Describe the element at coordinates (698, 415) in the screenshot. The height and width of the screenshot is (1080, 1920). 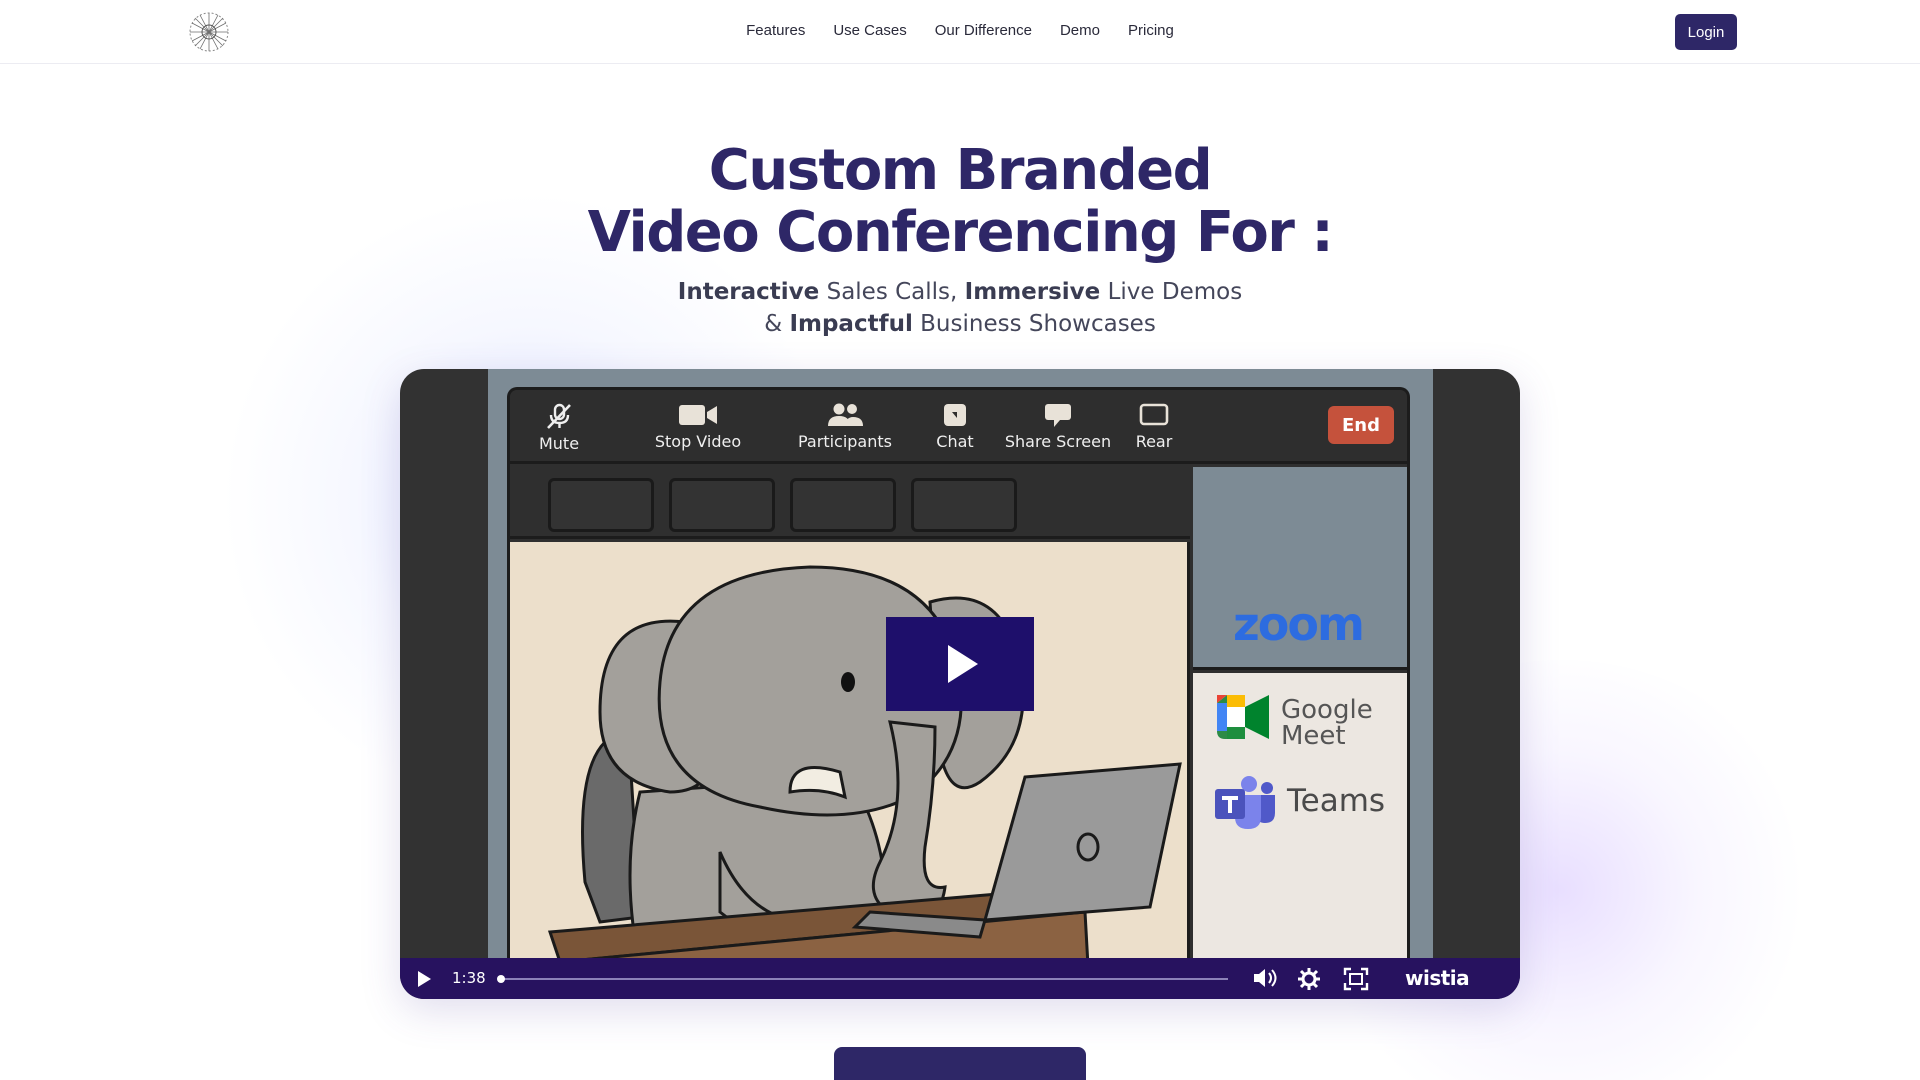
I see `camera-icon` at that location.